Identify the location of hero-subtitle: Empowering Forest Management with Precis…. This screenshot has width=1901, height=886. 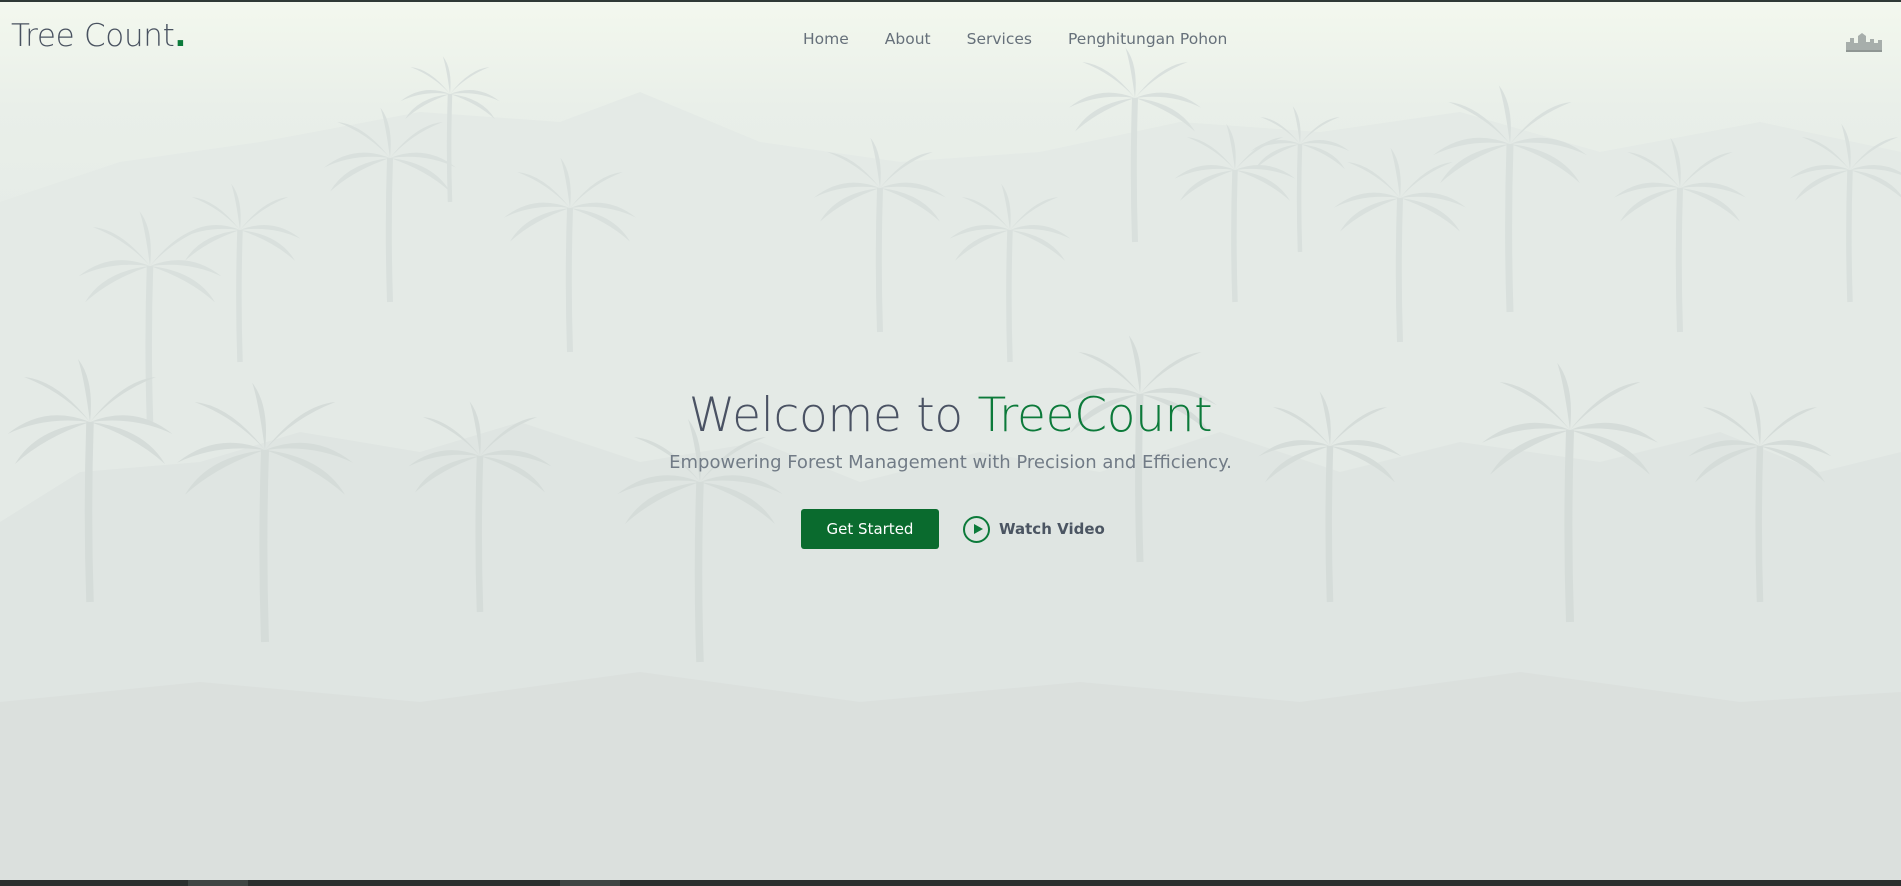
(950, 462).